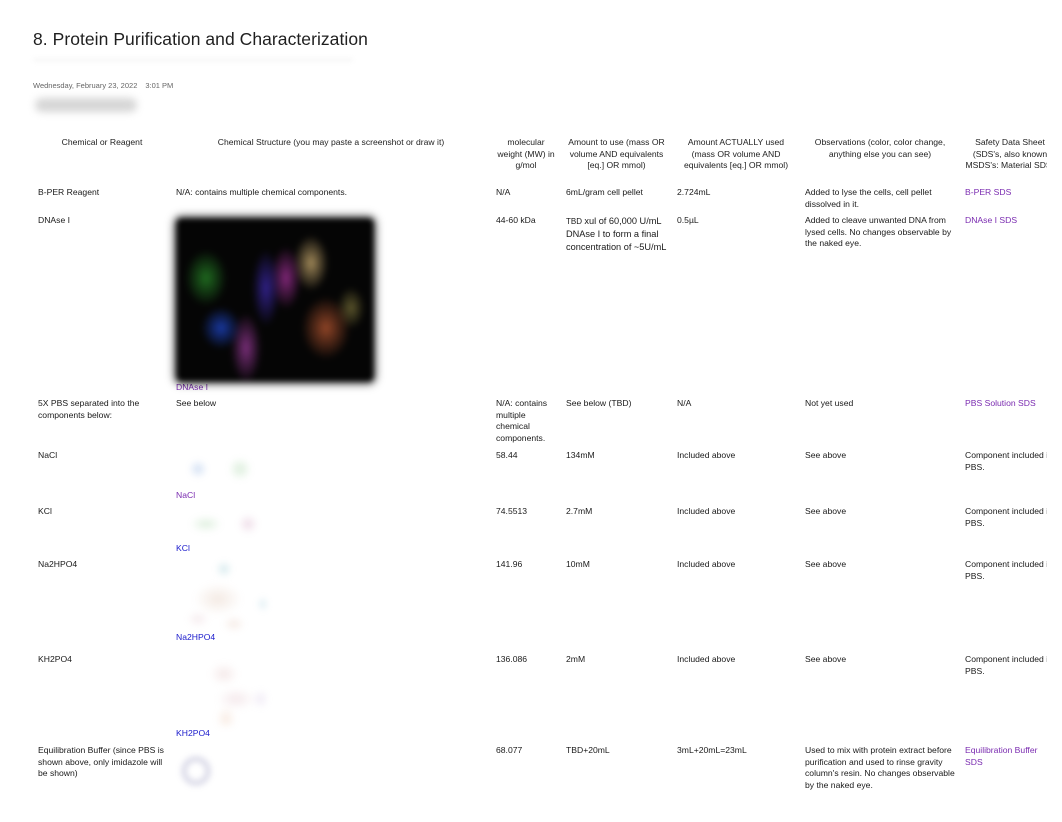 Image resolution: width=1062 pixels, height=822 pixels. I want to click on imidazole-structure-image, so click(196, 772).